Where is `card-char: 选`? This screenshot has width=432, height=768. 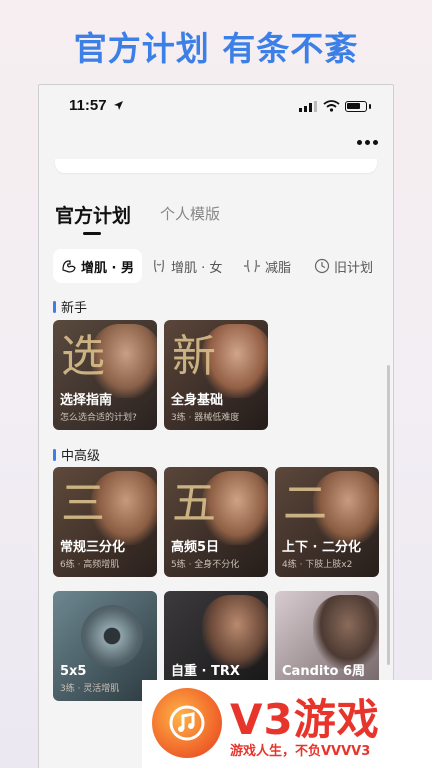
card-char: 选 is located at coordinates (83, 356).